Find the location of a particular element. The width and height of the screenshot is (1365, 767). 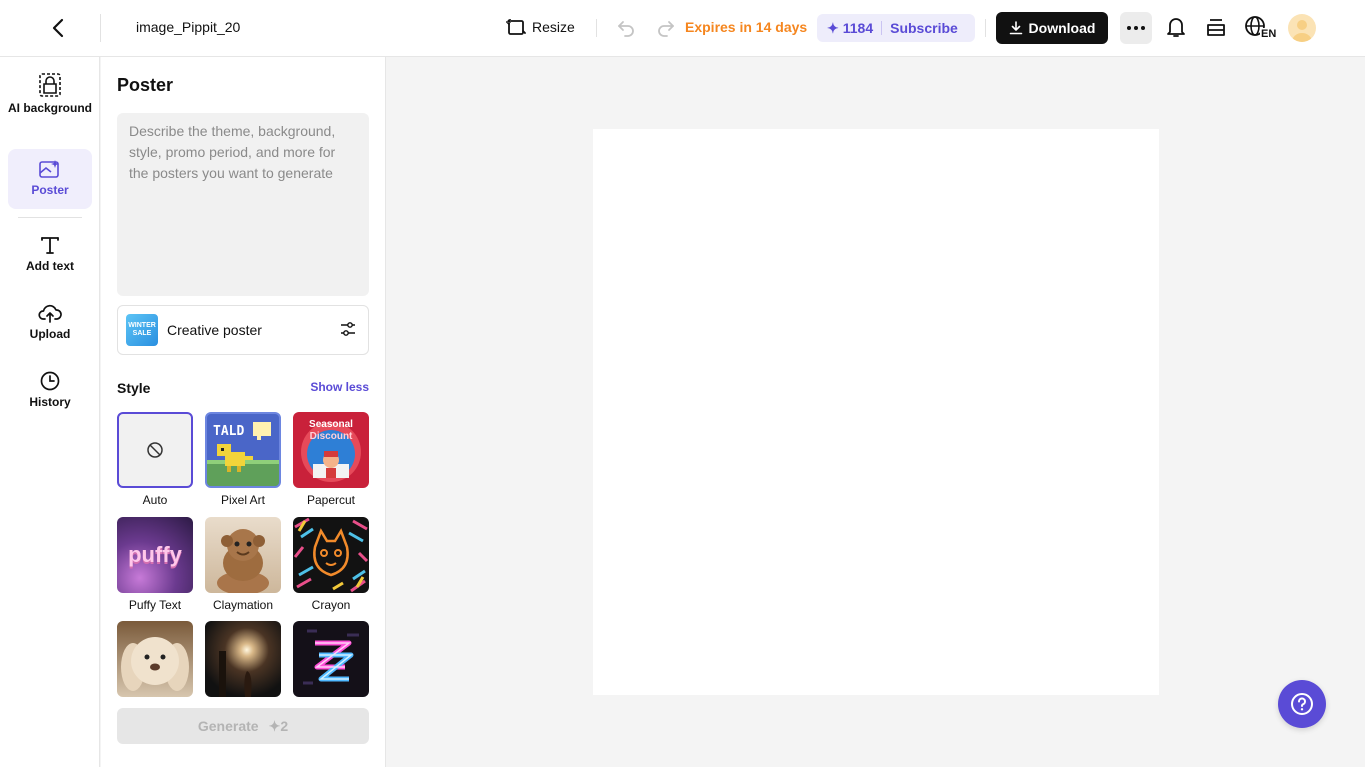

style-thumbnail-text: puffy is located at coordinates (155, 554).